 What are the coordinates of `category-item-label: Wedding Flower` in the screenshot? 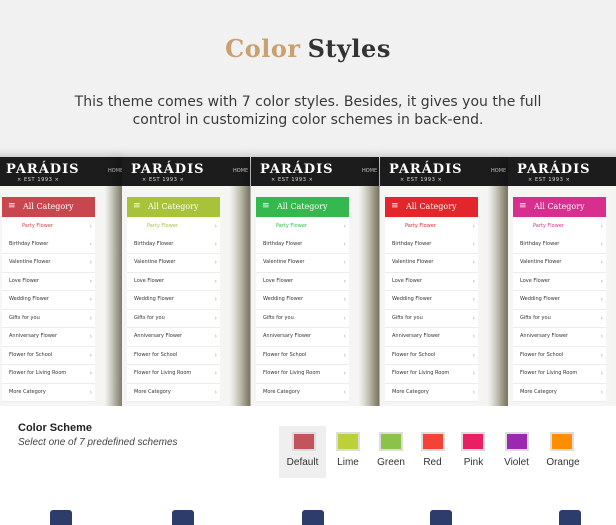 It's located at (283, 299).